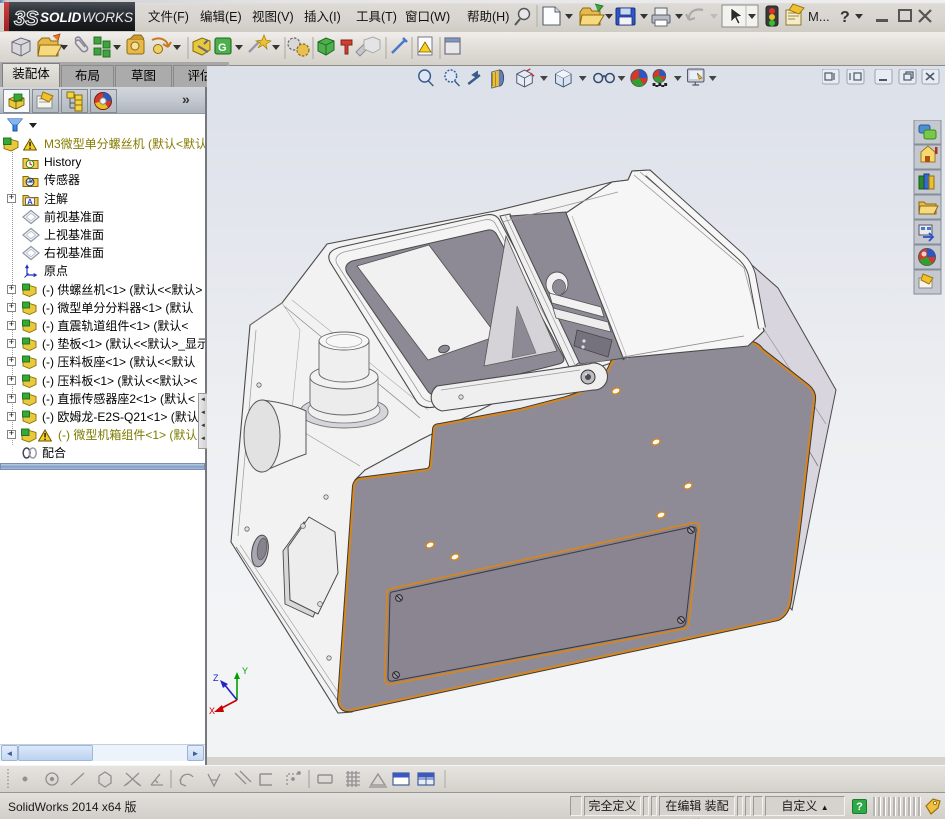 This screenshot has width=945, height=819. What do you see at coordinates (222, 48) in the screenshot?
I see `svg-text: G` at bounding box center [222, 48].